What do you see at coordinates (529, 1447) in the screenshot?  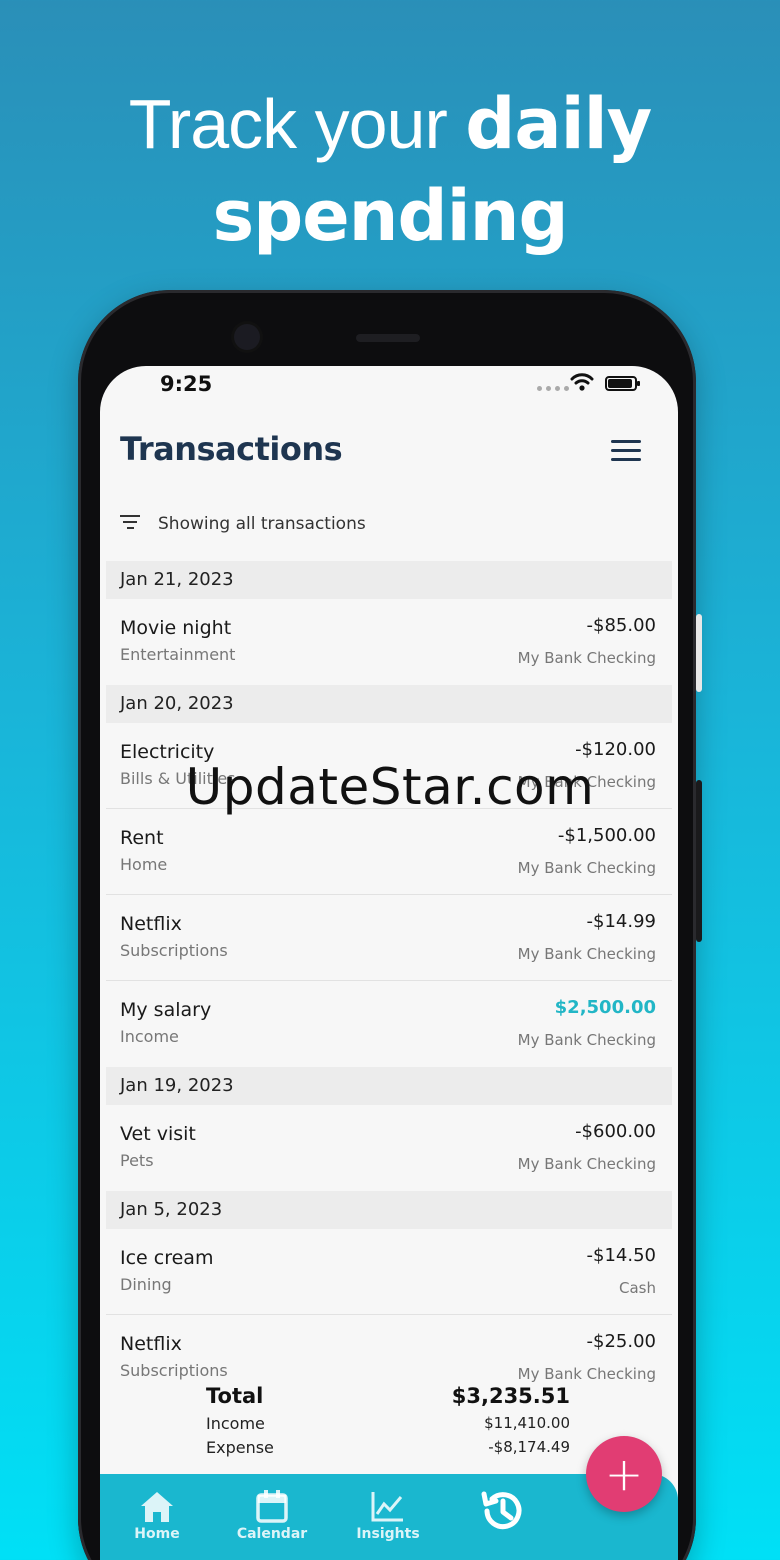 I see `expense-value: -$8,174.49` at bounding box center [529, 1447].